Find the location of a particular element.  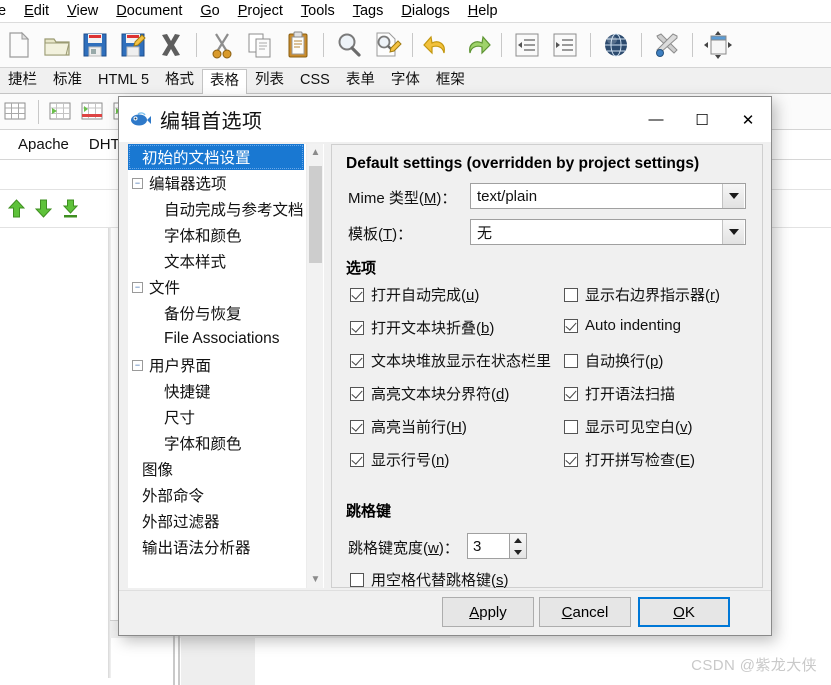

tree-item: File Associations is located at coordinates (226, 339).